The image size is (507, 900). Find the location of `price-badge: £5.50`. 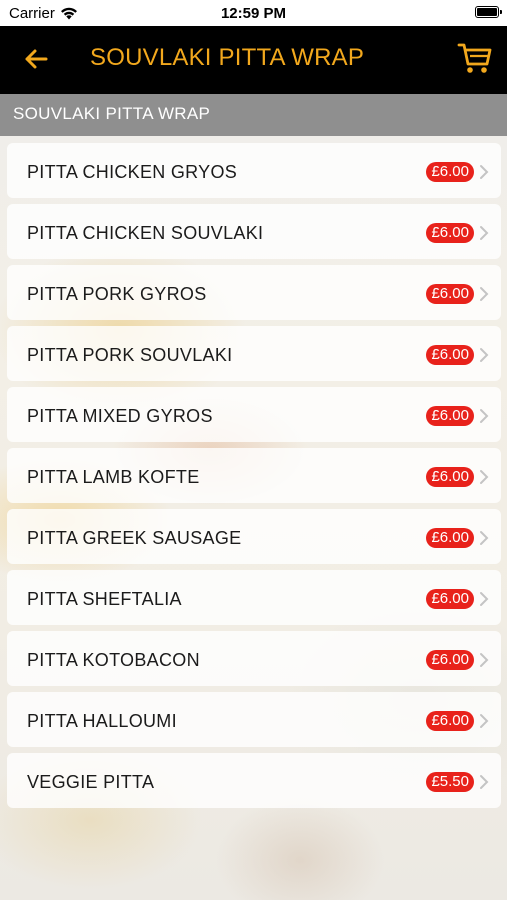

price-badge: £5.50 is located at coordinates (450, 782).